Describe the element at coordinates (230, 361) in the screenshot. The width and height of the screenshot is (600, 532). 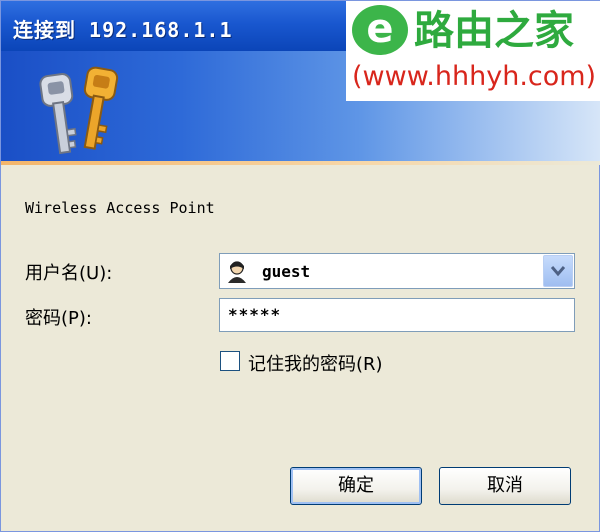
I see `remember-password-checkbox` at that location.